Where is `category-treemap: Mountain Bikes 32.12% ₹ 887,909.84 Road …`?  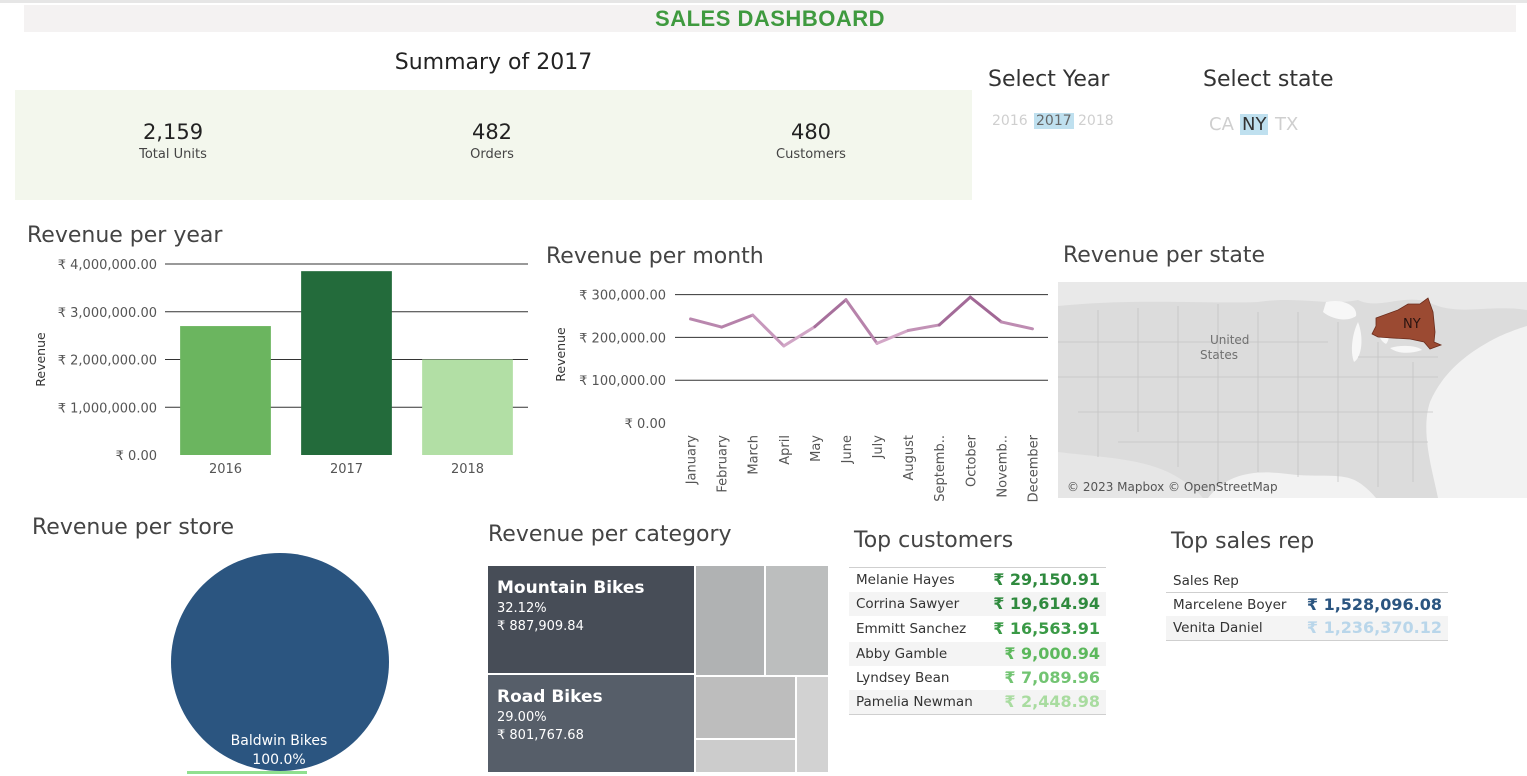
category-treemap: Mountain Bikes 32.12% ₹ 887,909.84 Road … is located at coordinates (658, 669).